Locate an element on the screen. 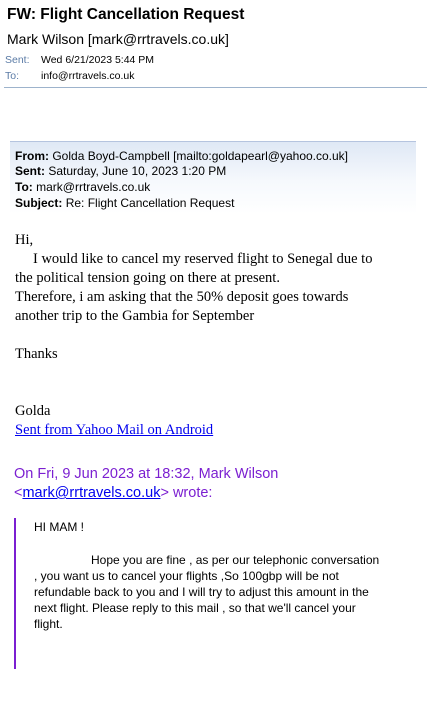 This screenshot has width=427, height=719. reply-header-line: On Fri, 9 Jun 2023 at 18:32, Mark Wilson is located at coordinates (146, 474).